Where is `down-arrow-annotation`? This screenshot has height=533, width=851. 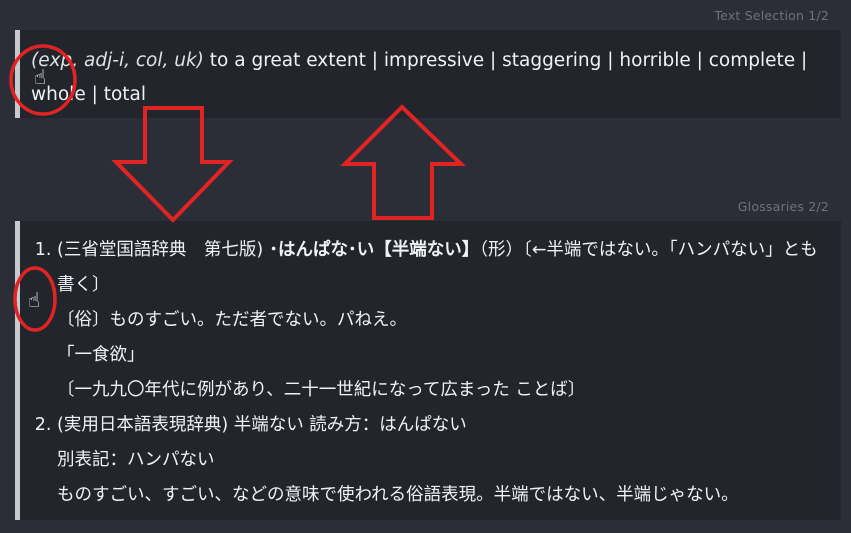
down-arrow-annotation is located at coordinates (172, 164).